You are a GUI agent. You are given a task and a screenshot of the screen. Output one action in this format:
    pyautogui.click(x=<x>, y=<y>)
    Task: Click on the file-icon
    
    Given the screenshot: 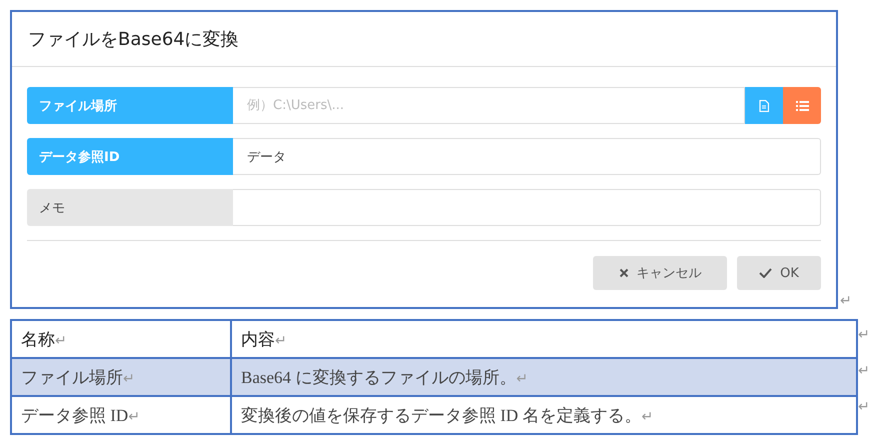 What is the action you would take?
    pyautogui.click(x=764, y=105)
    